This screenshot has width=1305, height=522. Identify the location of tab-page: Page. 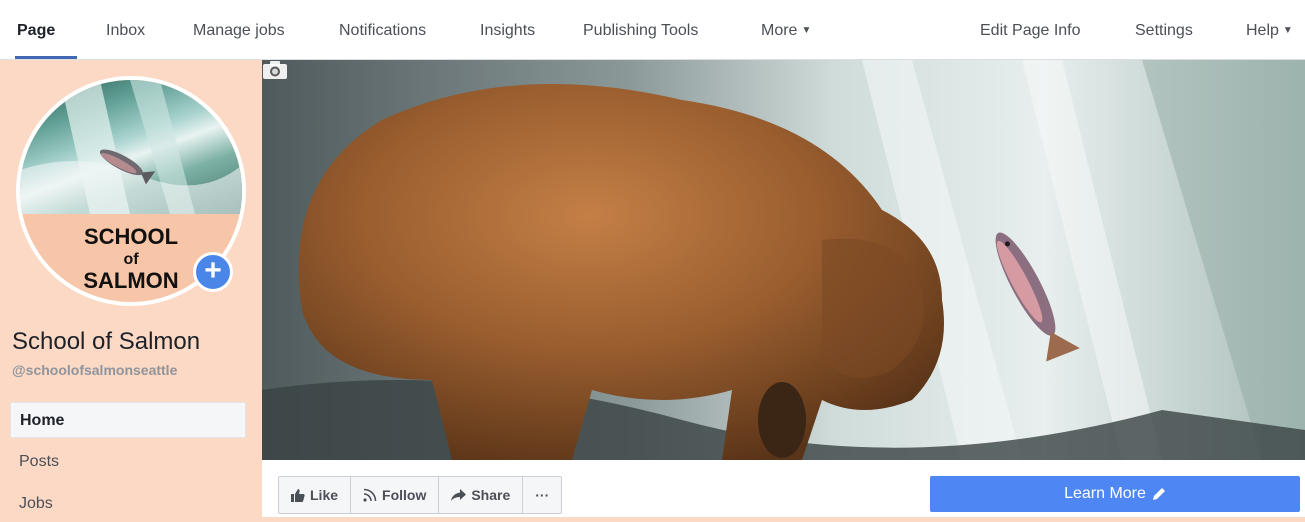
(36, 31).